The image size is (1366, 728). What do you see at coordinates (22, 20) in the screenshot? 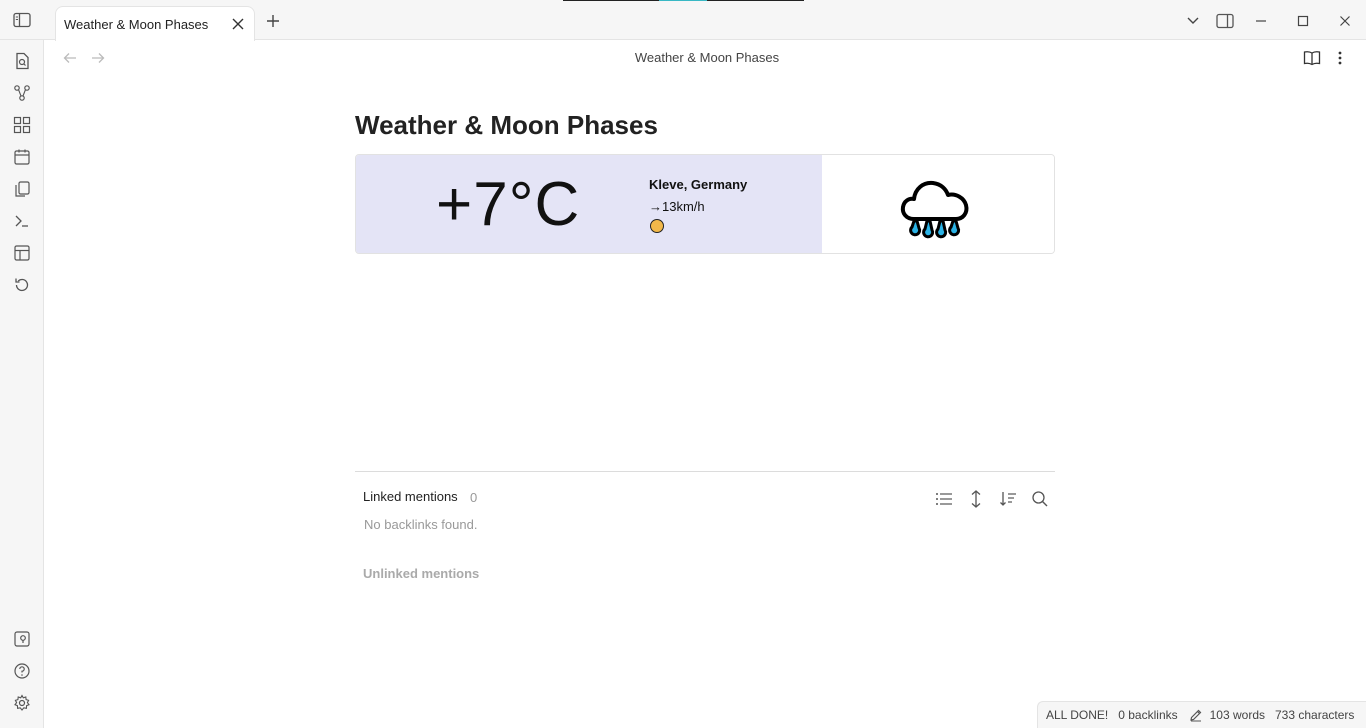
I see `sidebar-toggle-icon` at bounding box center [22, 20].